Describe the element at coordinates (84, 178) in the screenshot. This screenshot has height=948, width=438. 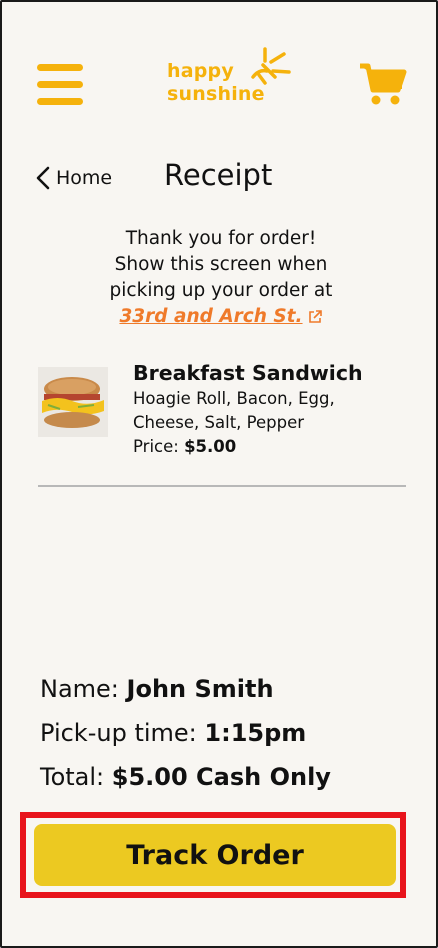
I see `back-label: Home` at that location.